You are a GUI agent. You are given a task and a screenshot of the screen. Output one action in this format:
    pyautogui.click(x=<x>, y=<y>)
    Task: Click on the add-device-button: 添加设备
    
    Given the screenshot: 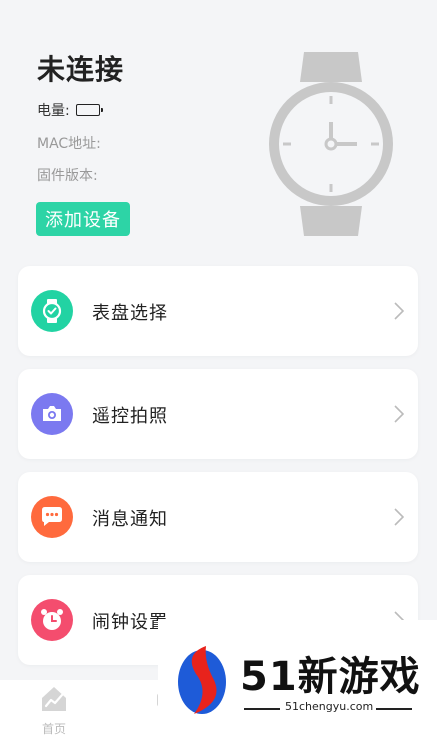 What is the action you would take?
    pyautogui.click(x=83, y=219)
    